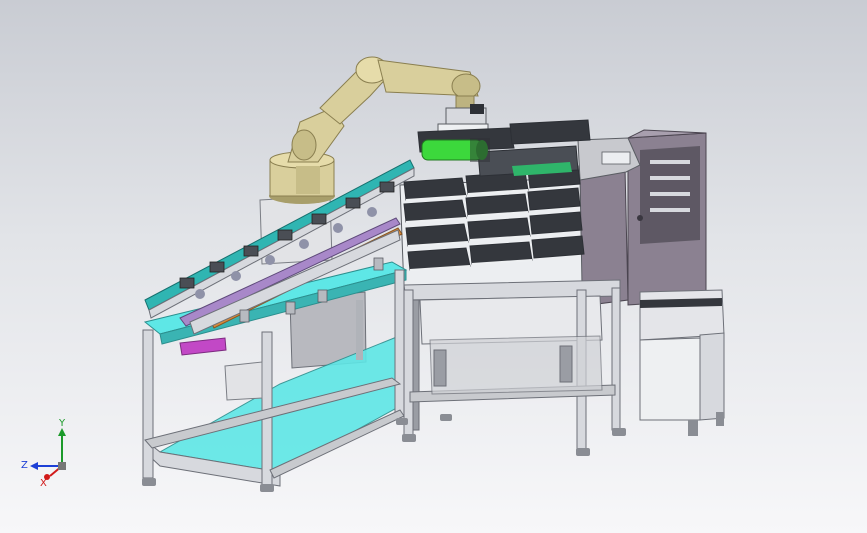 Image resolution: width=867 pixels, height=533 pixels. I want to click on z-axis-label: Z, so click(24, 465).